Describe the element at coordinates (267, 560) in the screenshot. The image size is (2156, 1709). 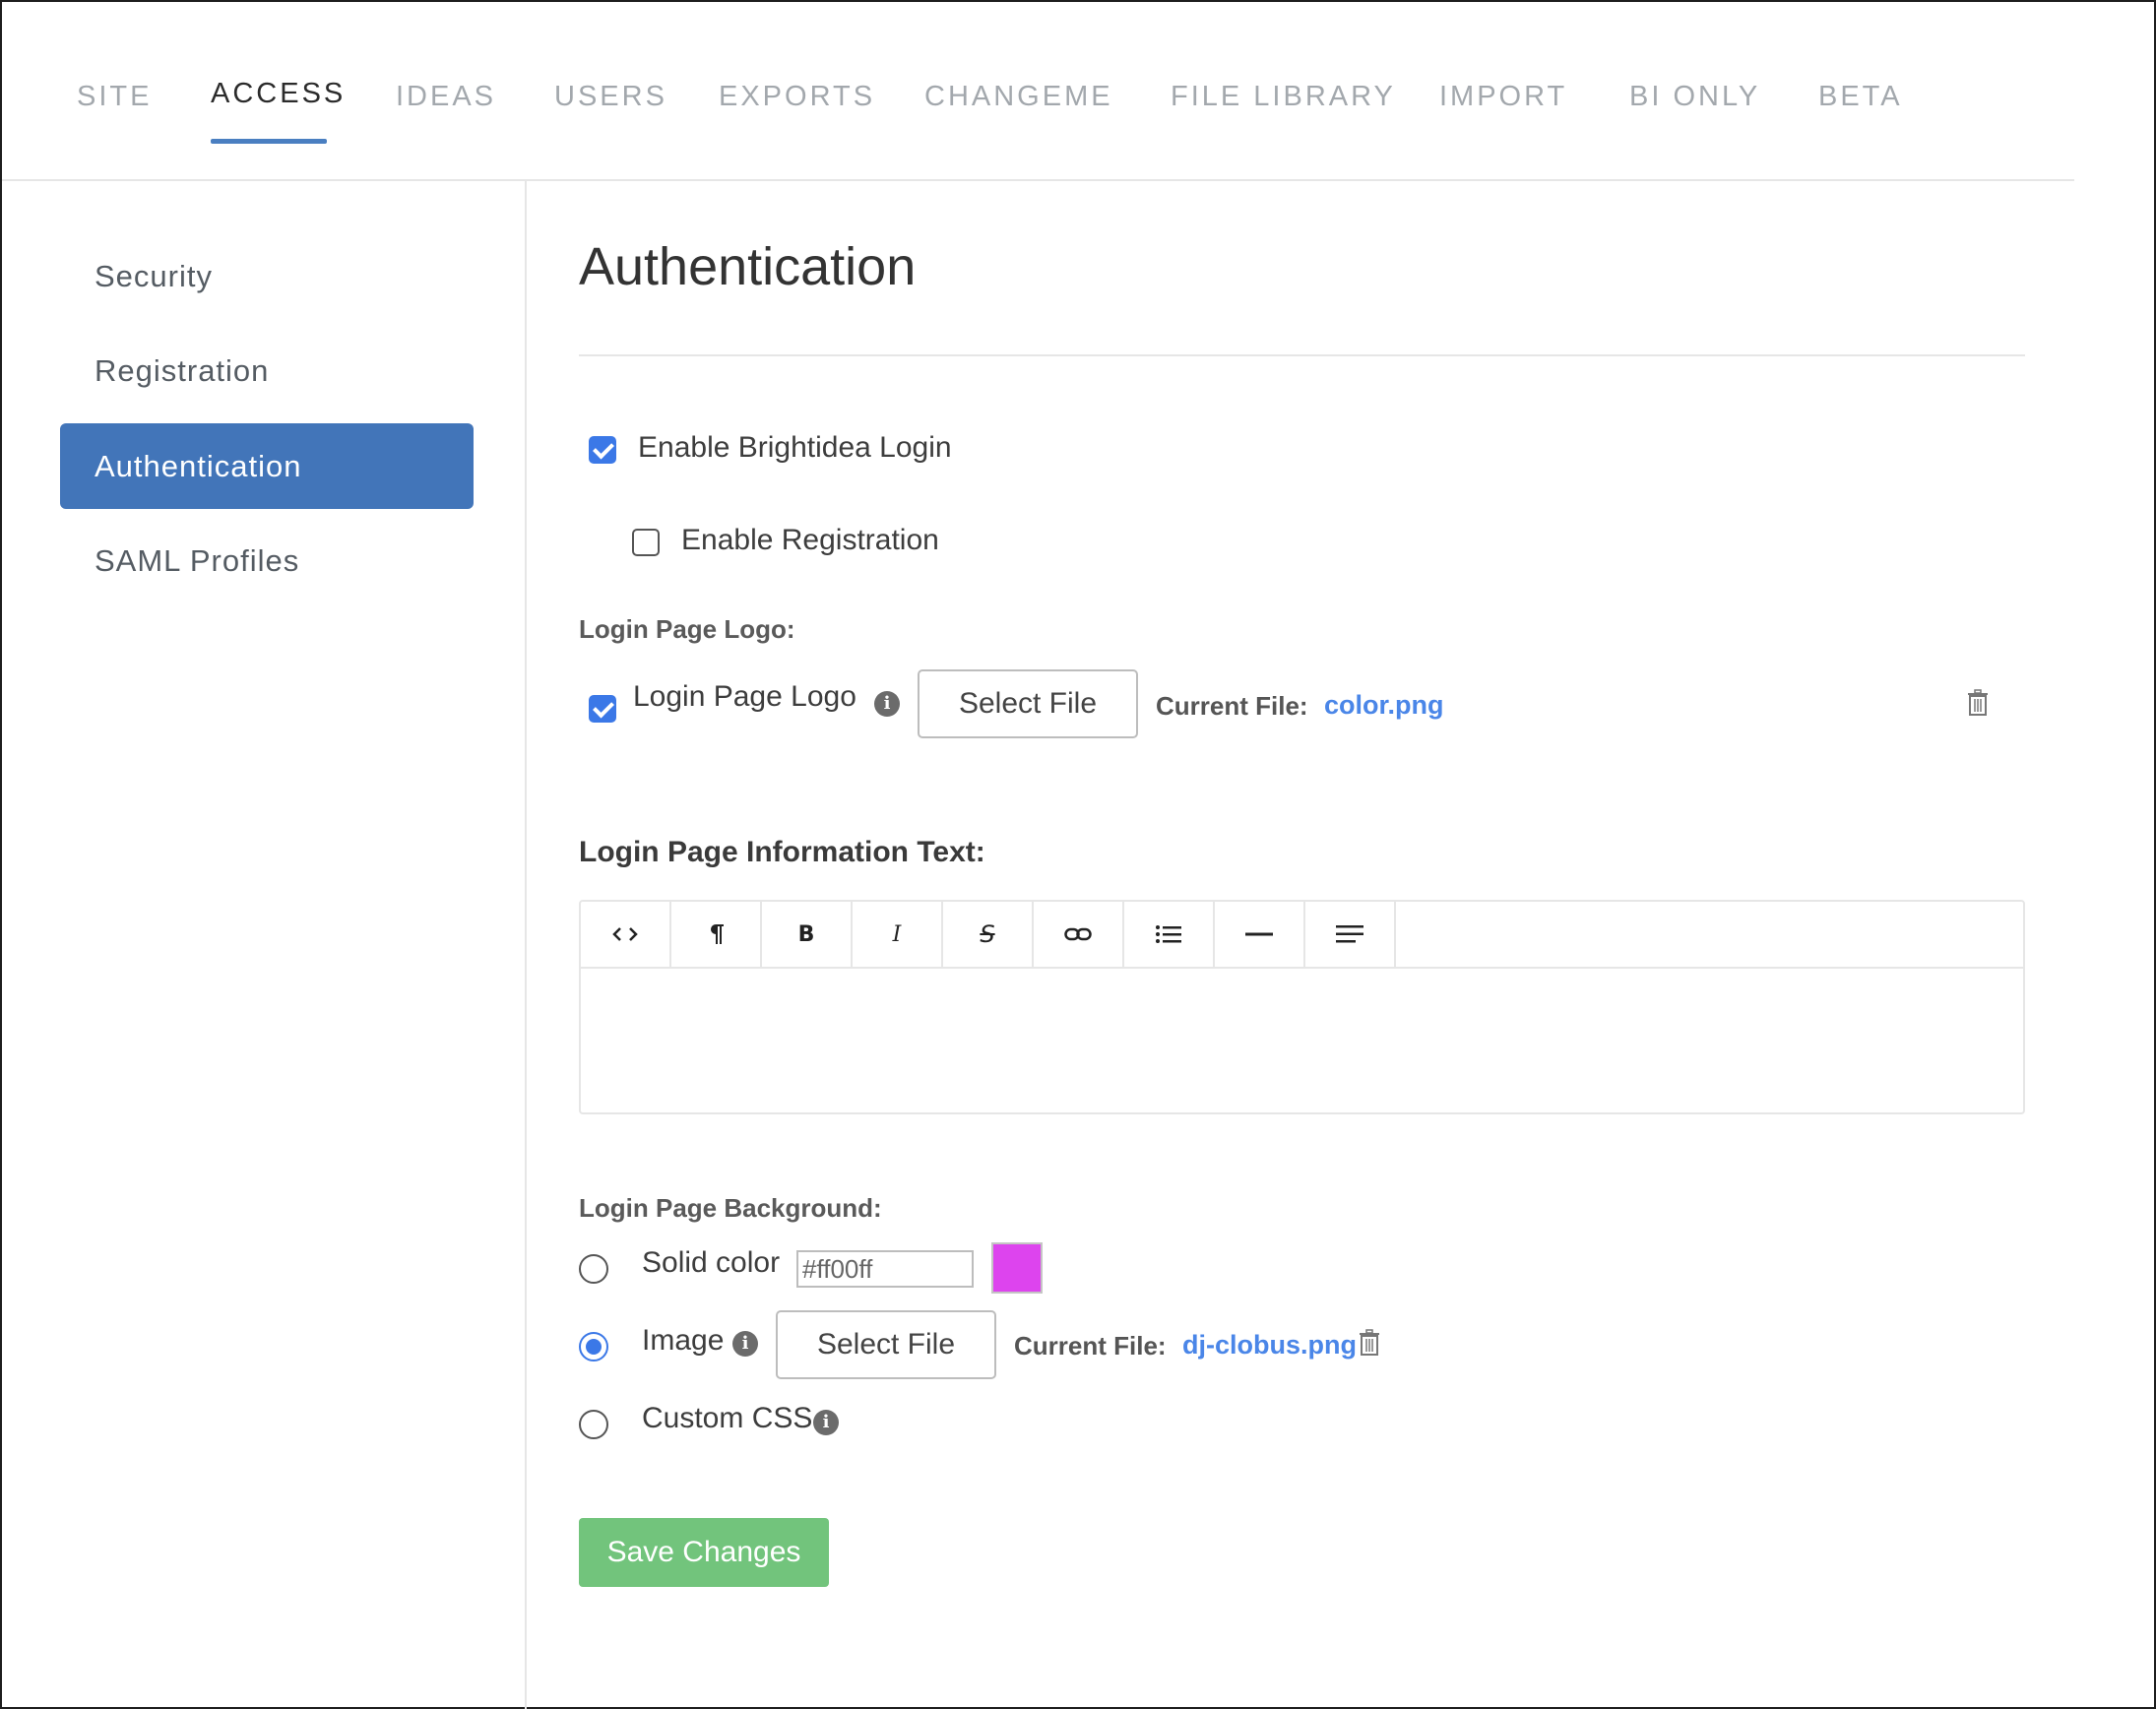
I see `sidebar-item-saml-profiles: SAML Profiles` at that location.